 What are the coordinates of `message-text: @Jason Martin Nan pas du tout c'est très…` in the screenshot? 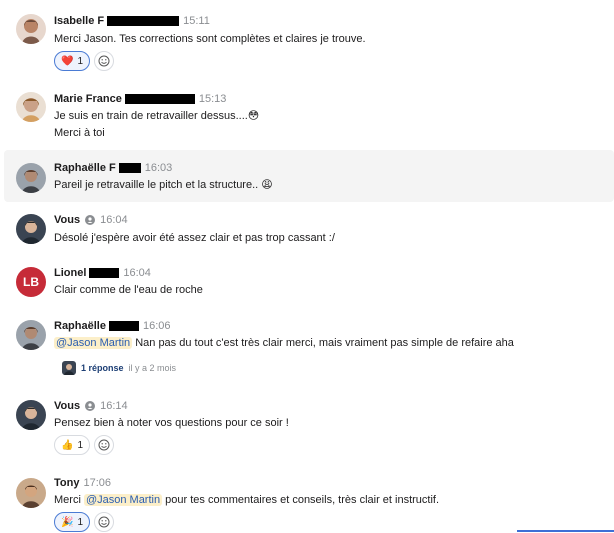 It's located at (284, 343).